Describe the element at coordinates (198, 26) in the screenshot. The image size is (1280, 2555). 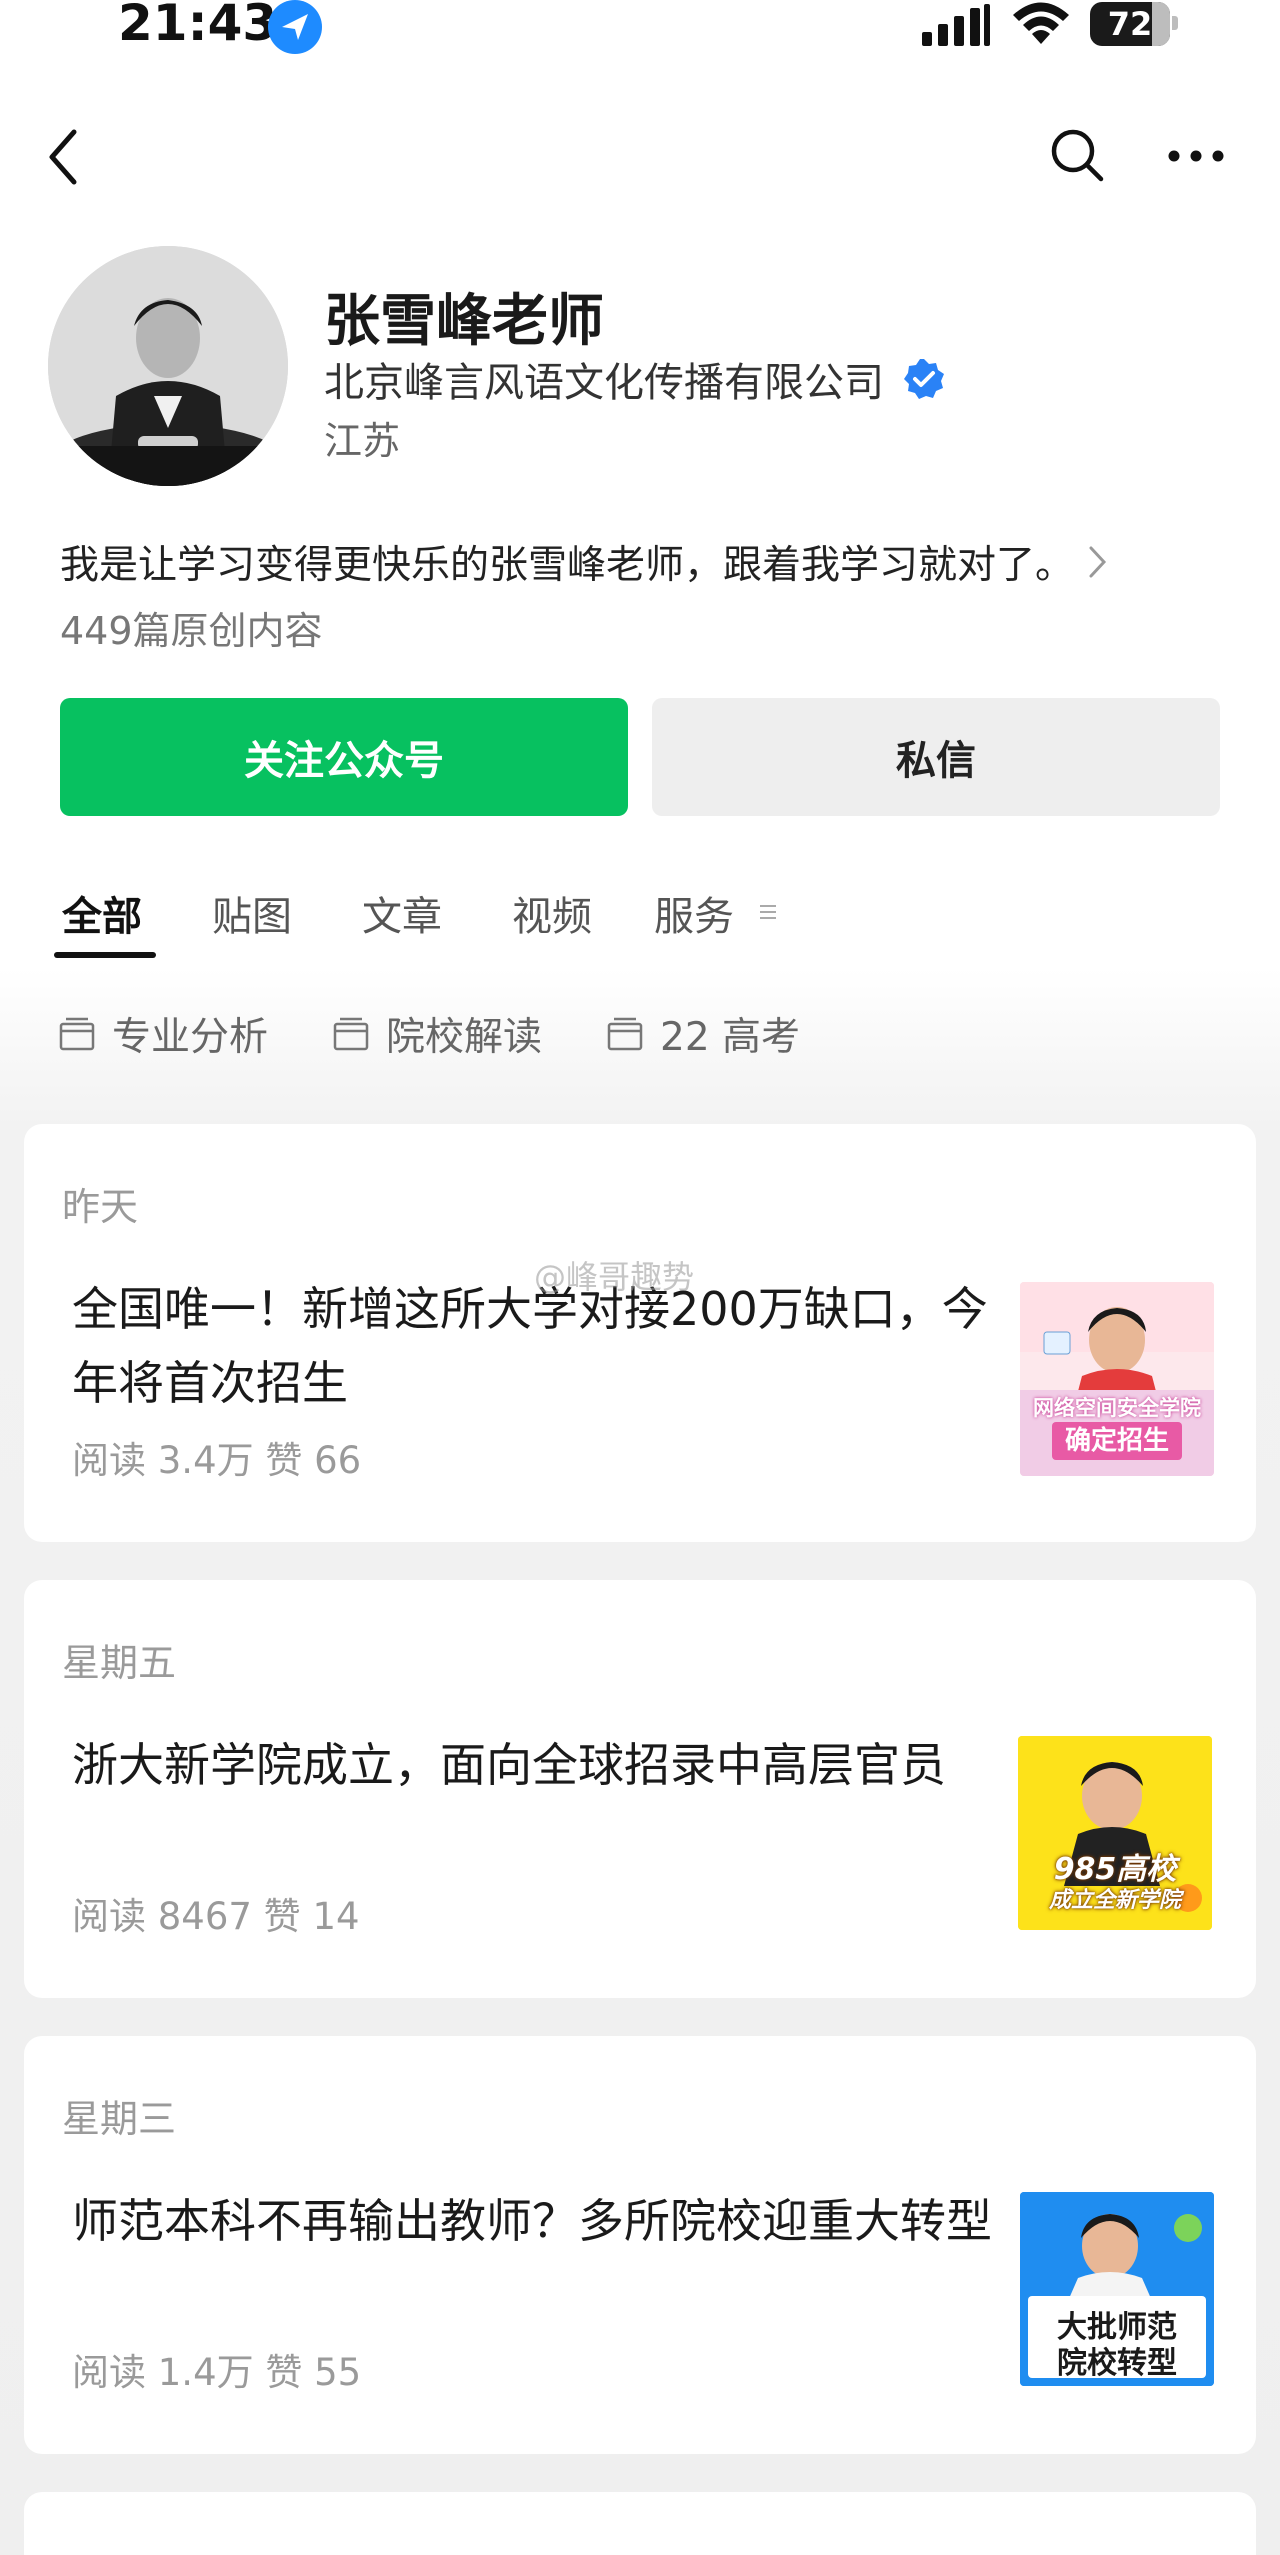
I see `status-time: 21:43` at that location.